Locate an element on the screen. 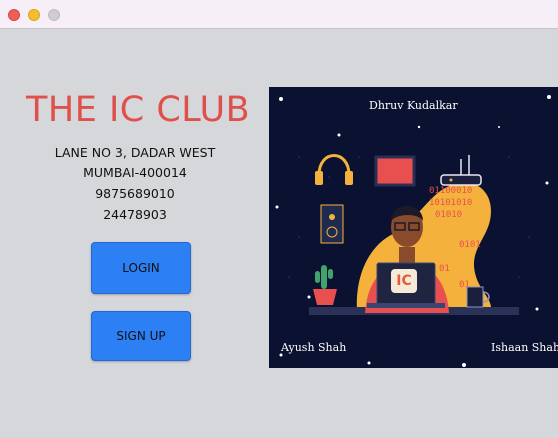  laptop-logo: IC is located at coordinates (404, 281).